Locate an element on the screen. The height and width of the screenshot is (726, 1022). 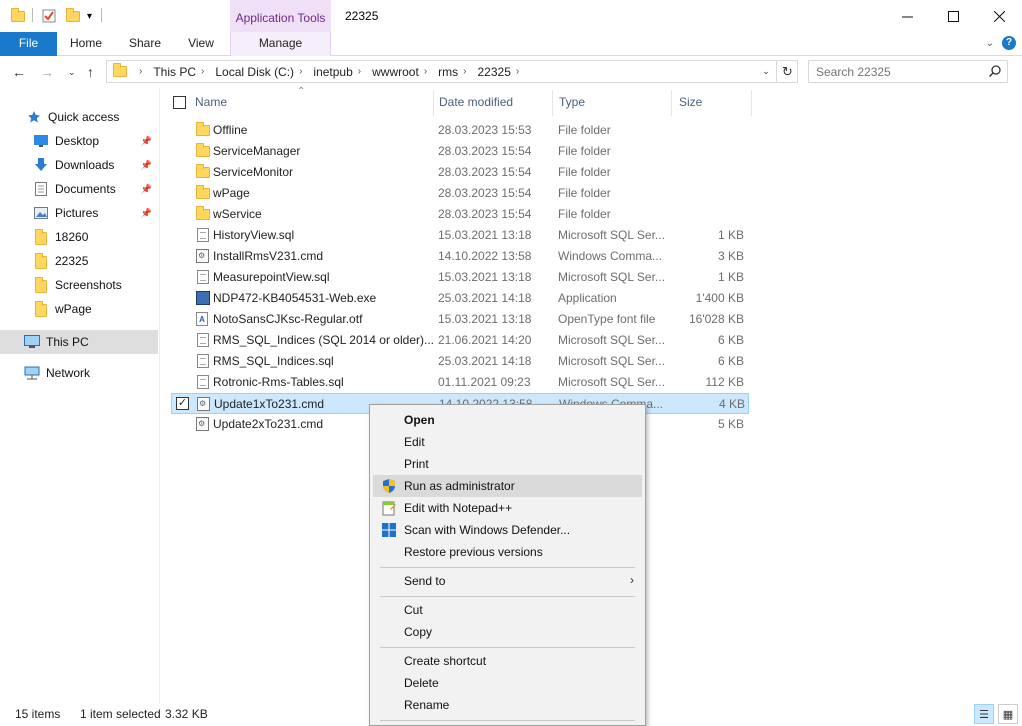
tab-home: Home is located at coordinates (86, 44).